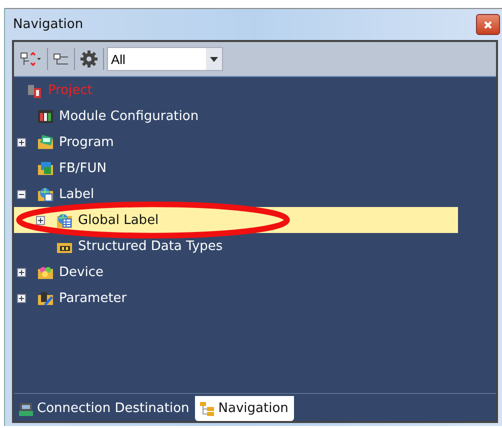 Image resolution: width=502 pixels, height=428 pixels. What do you see at coordinates (61, 59) in the screenshot?
I see `tree-view-button` at bounding box center [61, 59].